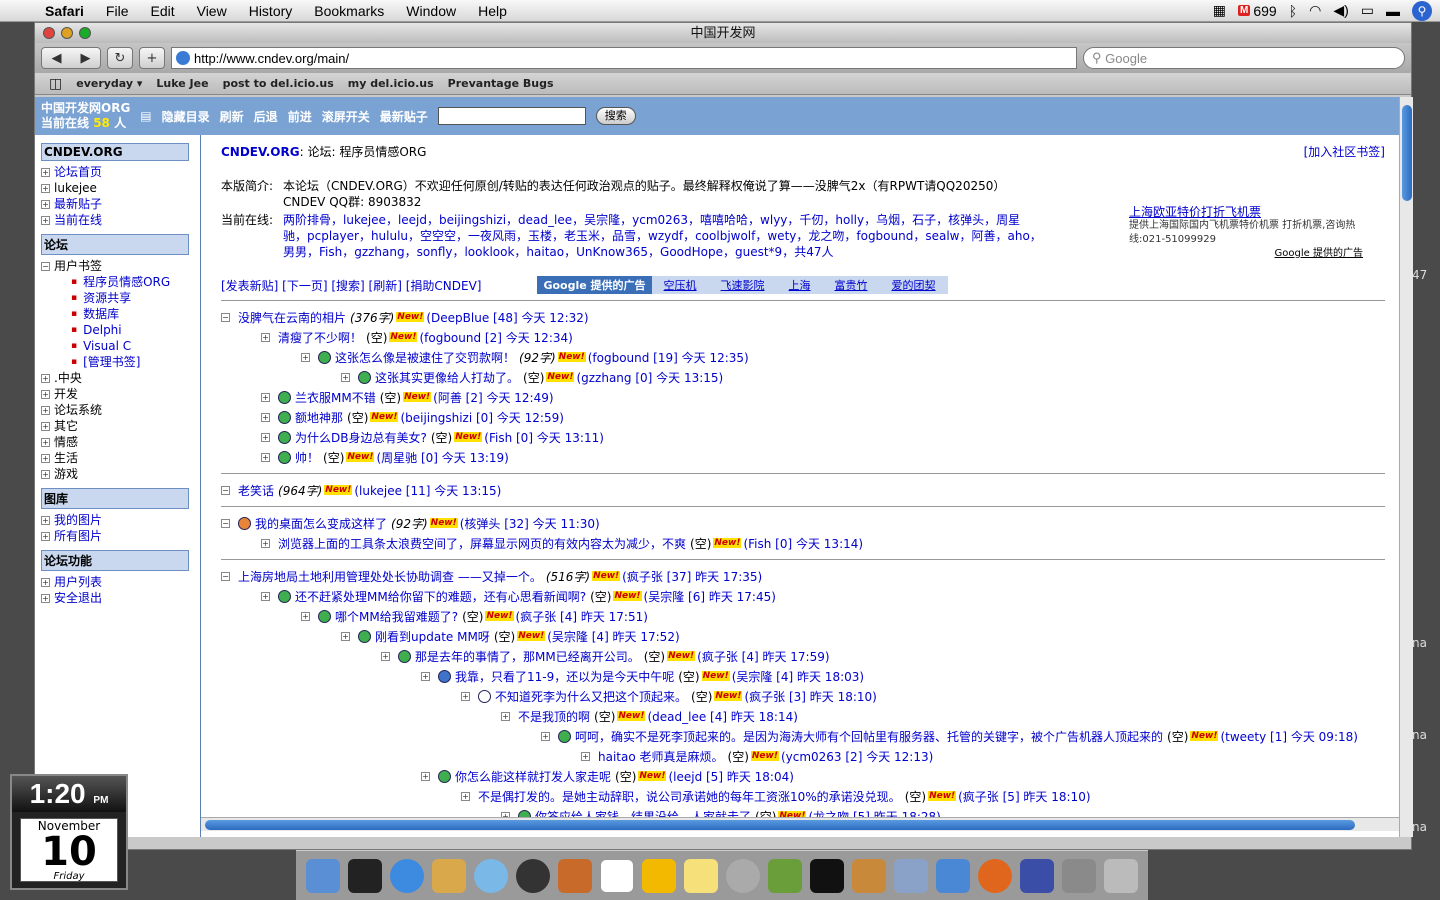  I want to click on google-search-field: ⚲ Google, so click(1244, 58).